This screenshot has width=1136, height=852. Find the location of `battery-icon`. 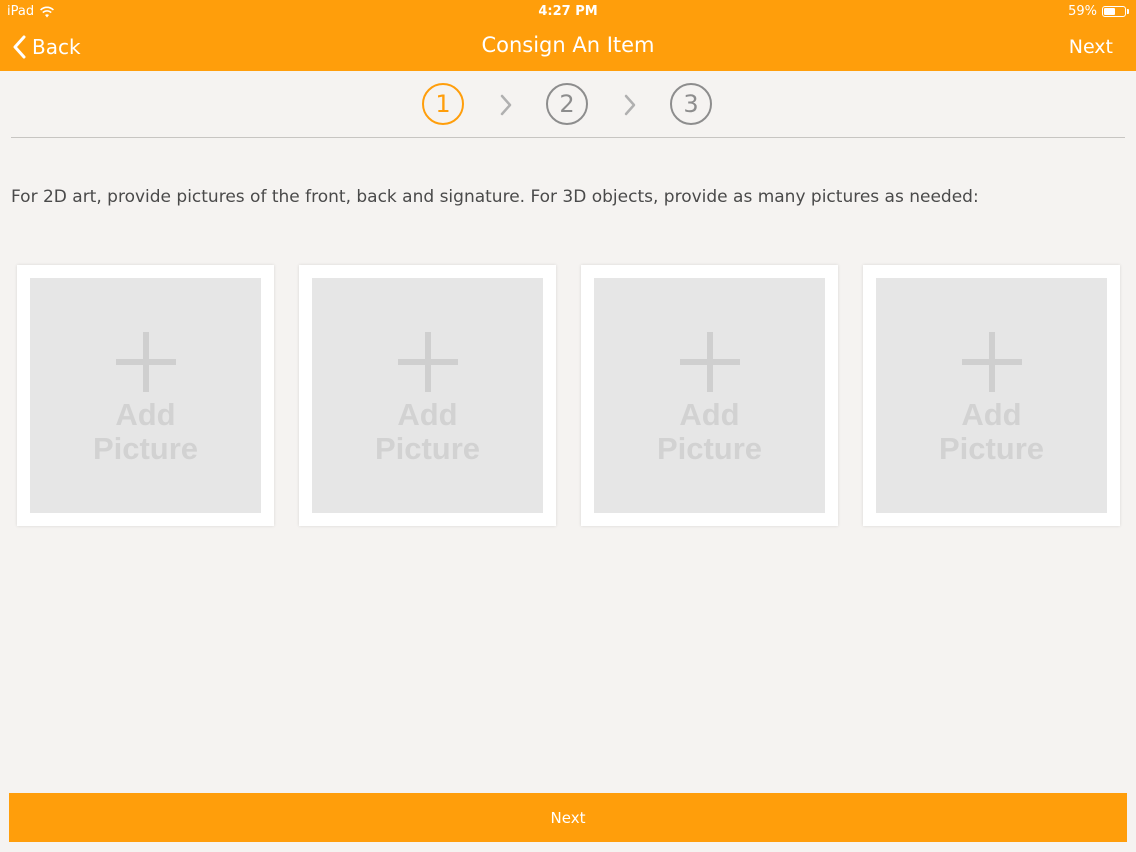

battery-icon is located at coordinates (1115, 11).